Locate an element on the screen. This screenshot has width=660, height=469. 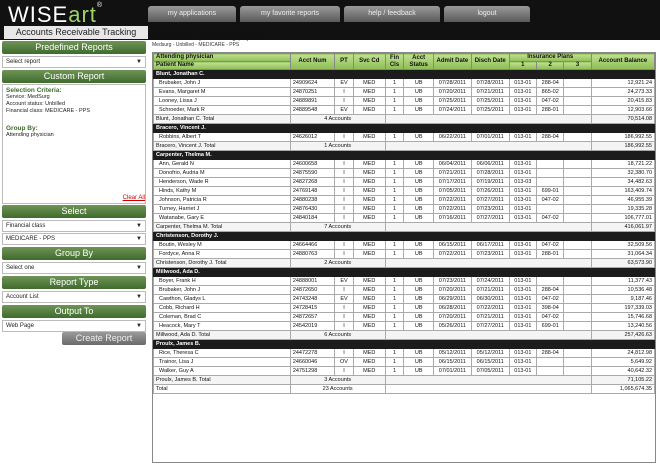
ins-2-cell: 699-01 is located at coordinates (550, 326).